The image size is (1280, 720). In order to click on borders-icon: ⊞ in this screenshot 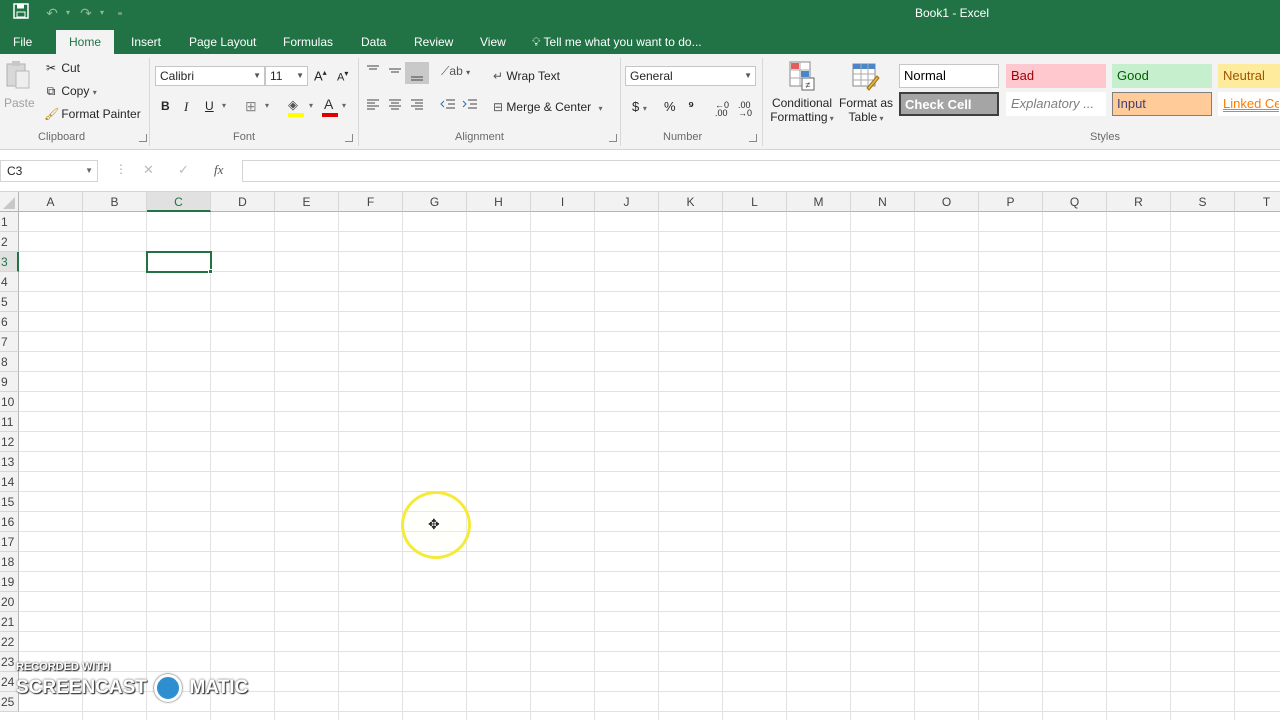, I will do `click(251, 106)`.